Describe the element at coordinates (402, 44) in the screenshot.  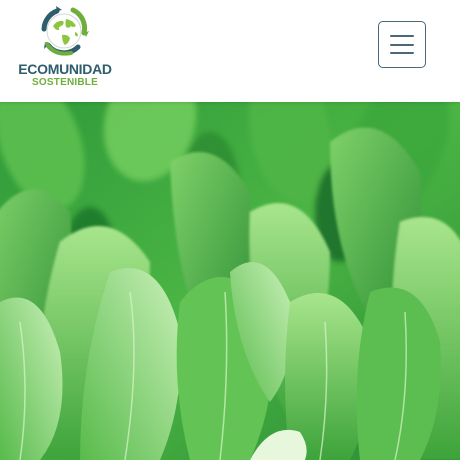
I see `menu-toggle-button` at that location.